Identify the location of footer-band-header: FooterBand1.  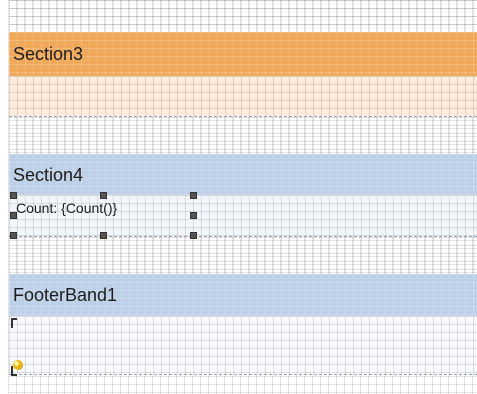
(243, 295).